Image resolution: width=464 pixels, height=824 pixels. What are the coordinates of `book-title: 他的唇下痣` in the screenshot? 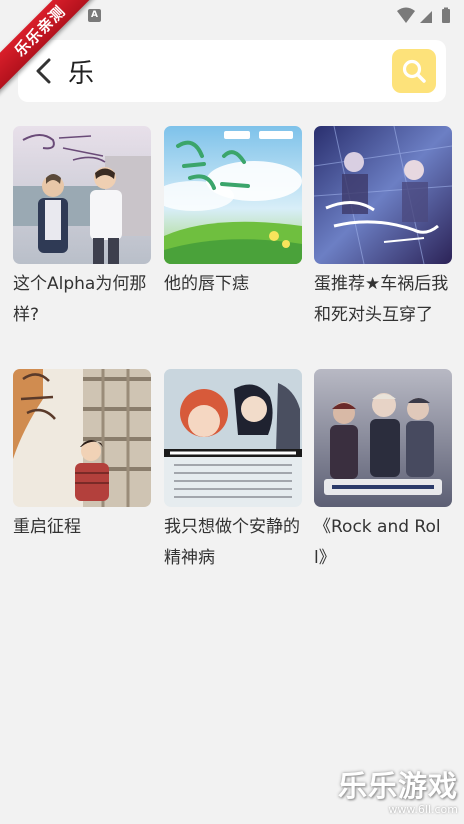 It's located at (233, 284).